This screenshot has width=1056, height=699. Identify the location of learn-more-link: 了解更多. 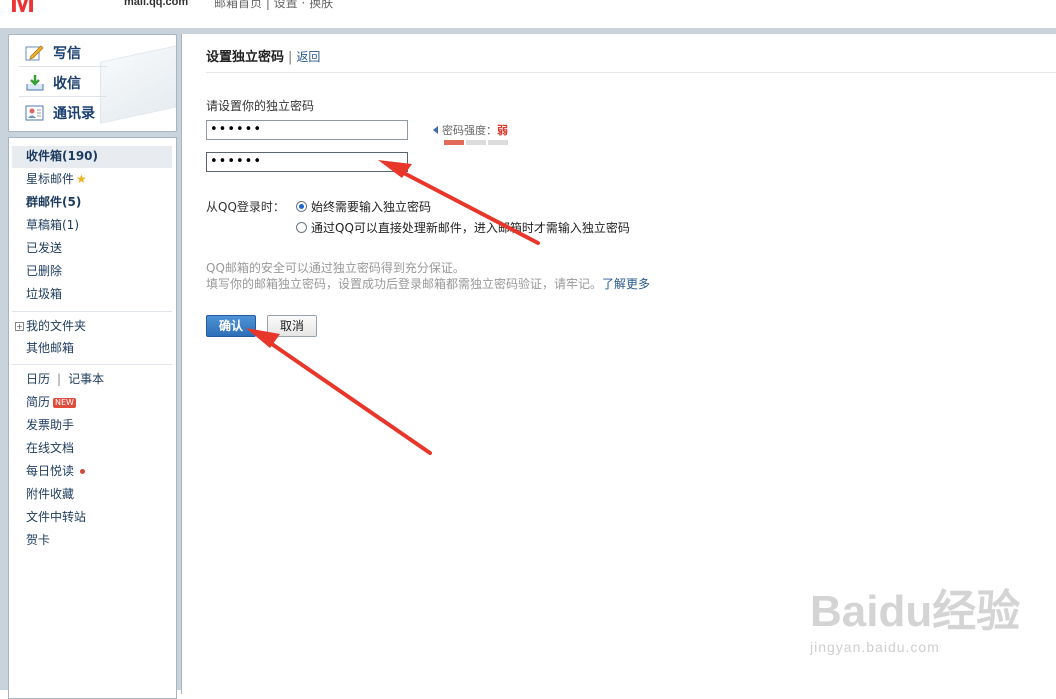
(626, 284).